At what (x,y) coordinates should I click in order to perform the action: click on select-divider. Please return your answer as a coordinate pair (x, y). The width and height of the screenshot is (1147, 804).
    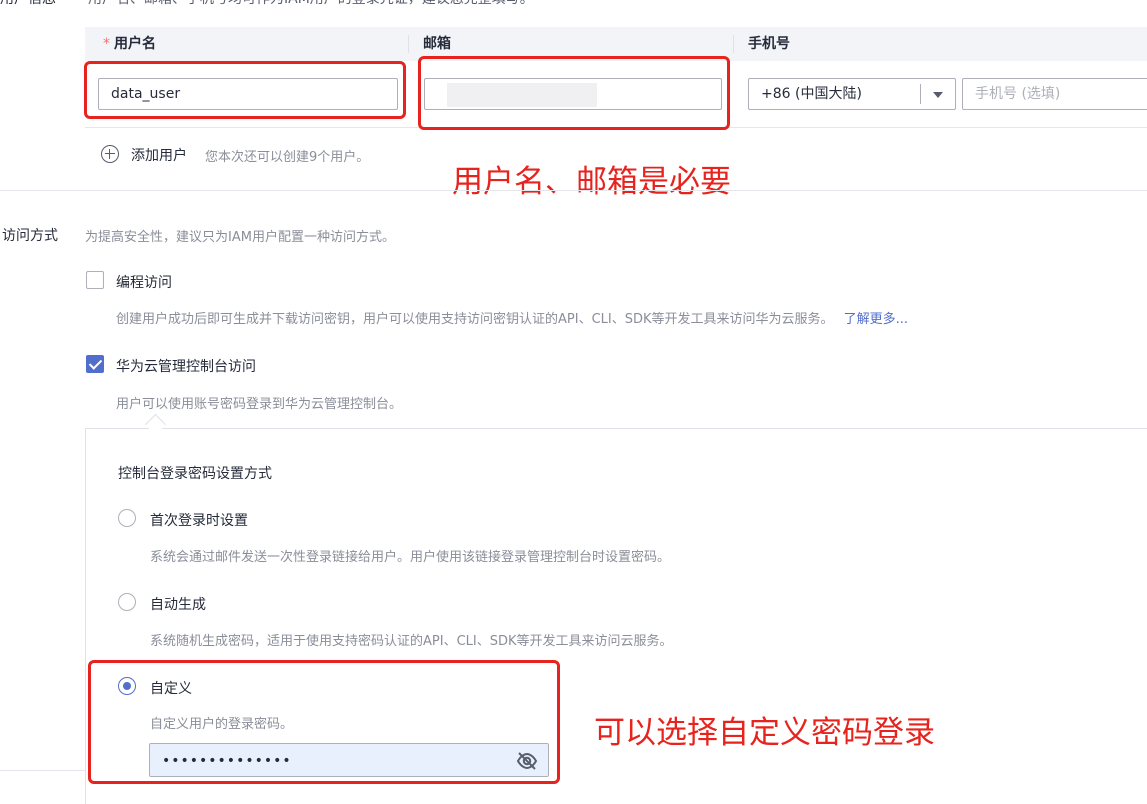
    Looking at the image, I should click on (920, 94).